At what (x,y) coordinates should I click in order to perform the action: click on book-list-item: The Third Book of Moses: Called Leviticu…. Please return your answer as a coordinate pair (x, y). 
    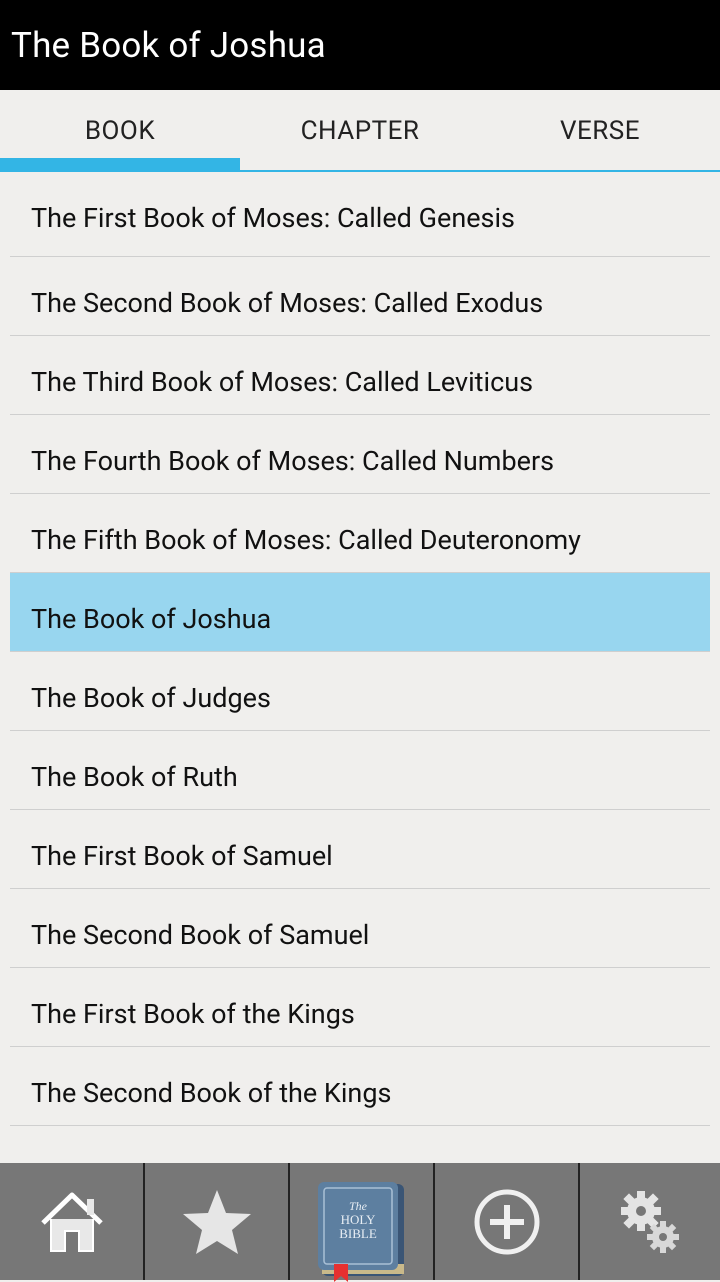
    Looking at the image, I should click on (360, 375).